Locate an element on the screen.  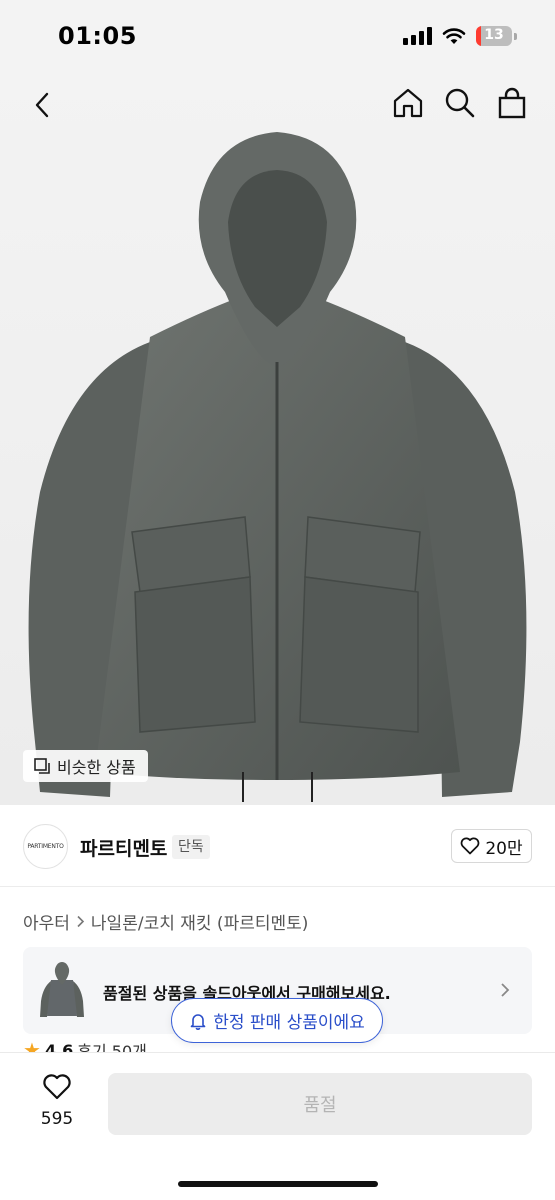
brand-like-count: 20만 is located at coordinates (504, 848).